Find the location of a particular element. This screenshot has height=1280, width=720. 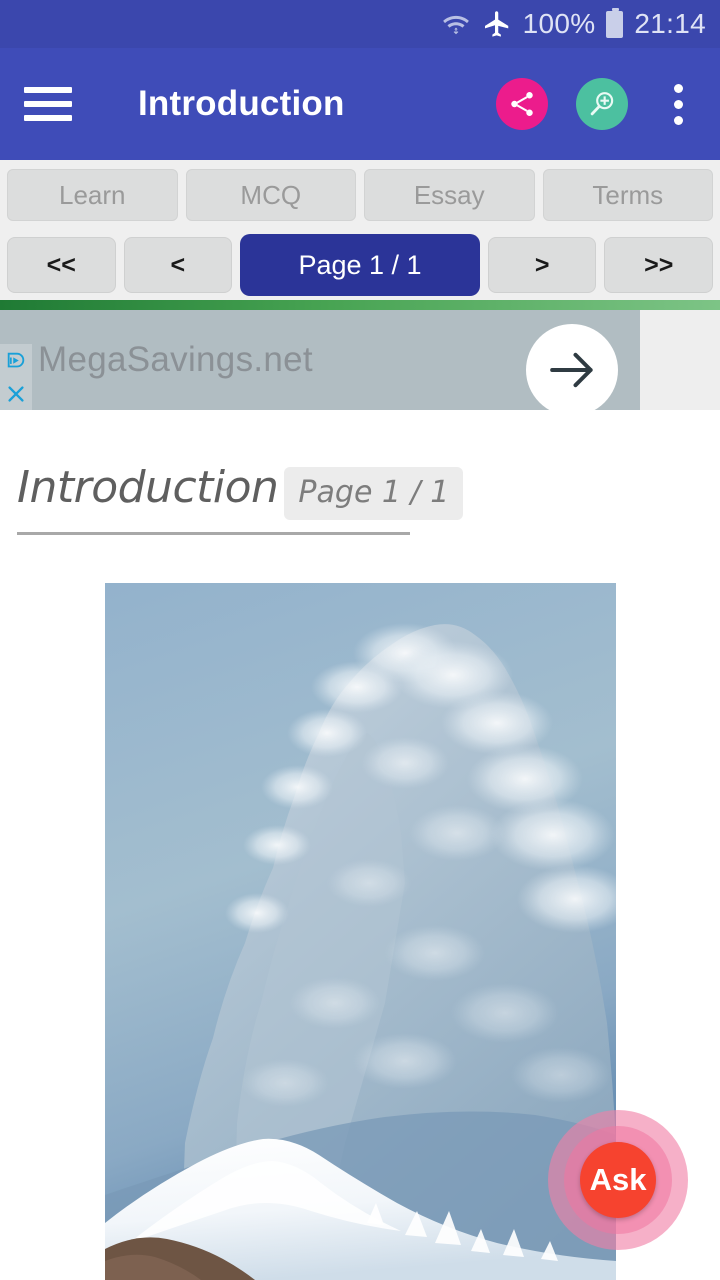

app-bar: Introduction is located at coordinates (360, 104).